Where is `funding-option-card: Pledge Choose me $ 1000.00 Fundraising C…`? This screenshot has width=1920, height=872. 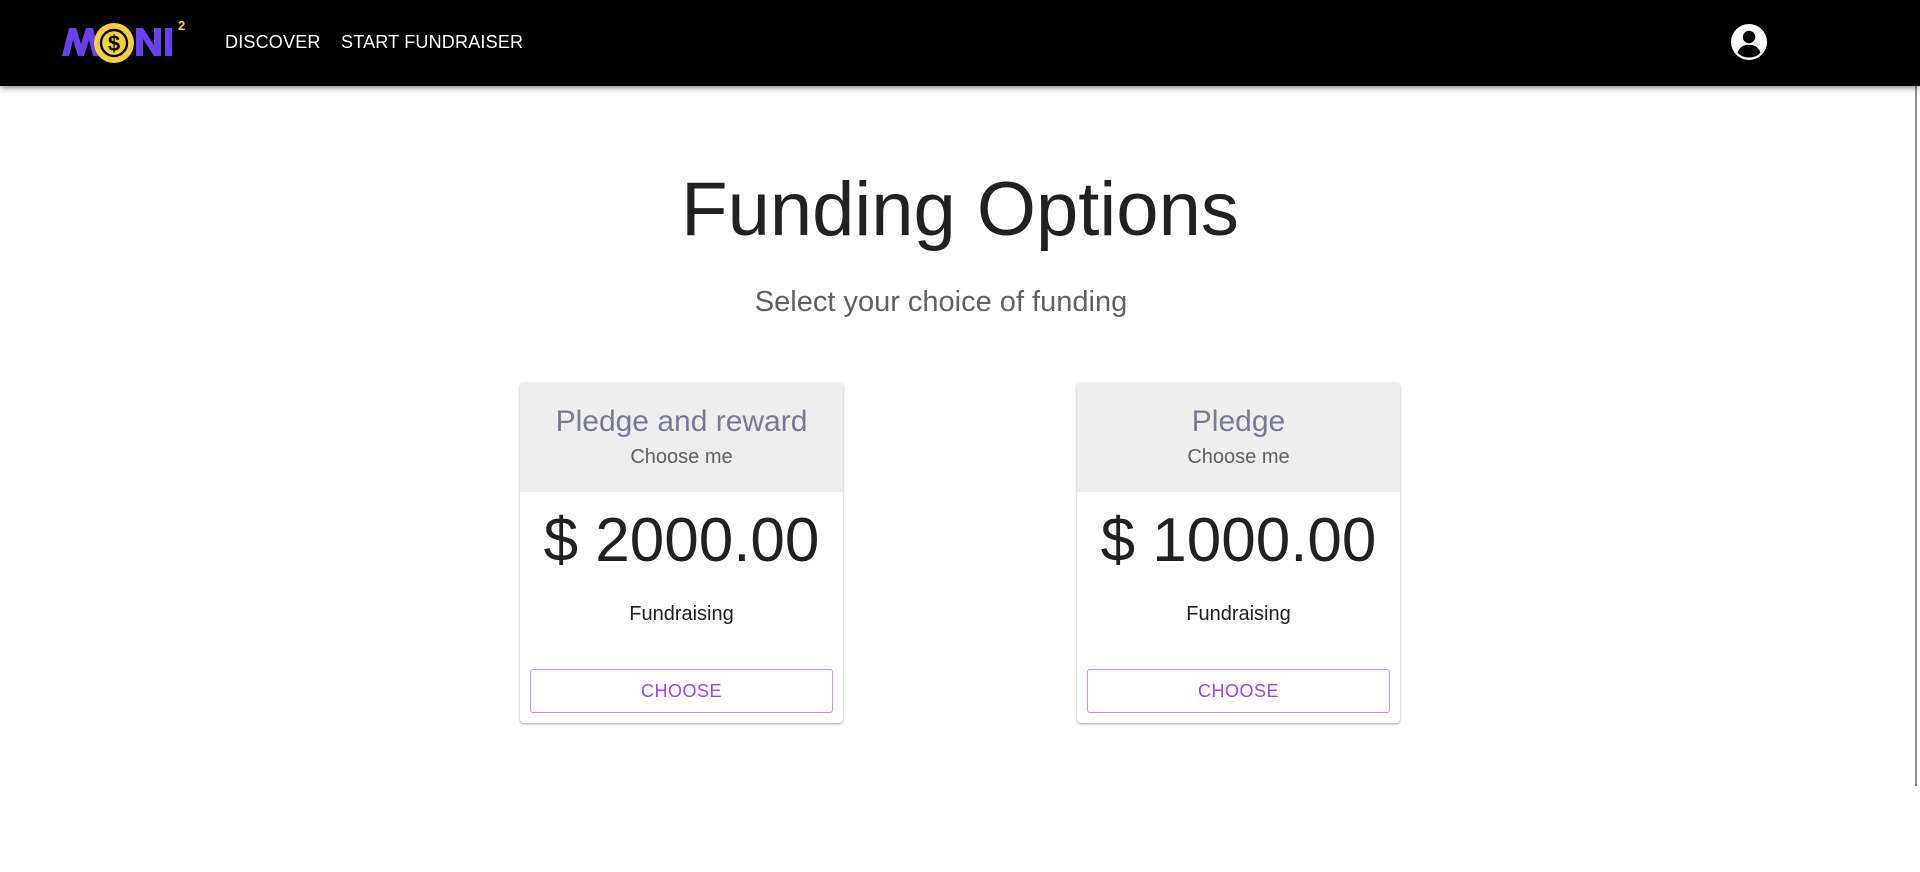
funding-option-card: Pledge Choose me $ 1000.00 Fundraising C… is located at coordinates (1238, 553).